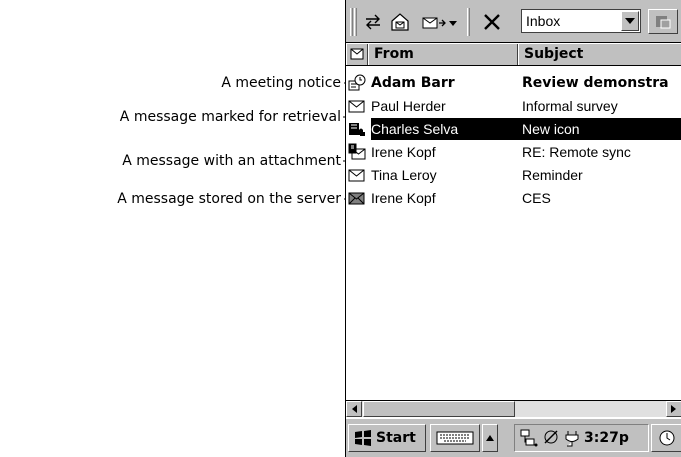  I want to click on scroll-right-button, so click(673, 409).